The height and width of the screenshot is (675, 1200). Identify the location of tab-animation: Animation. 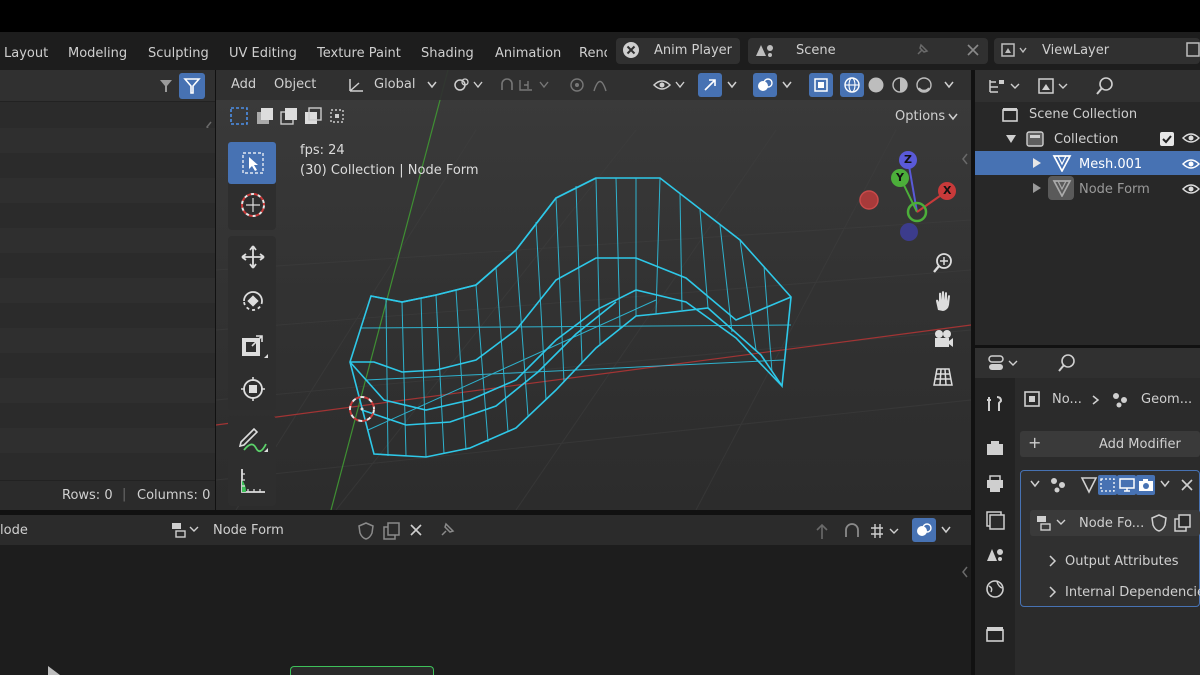
(528, 53).